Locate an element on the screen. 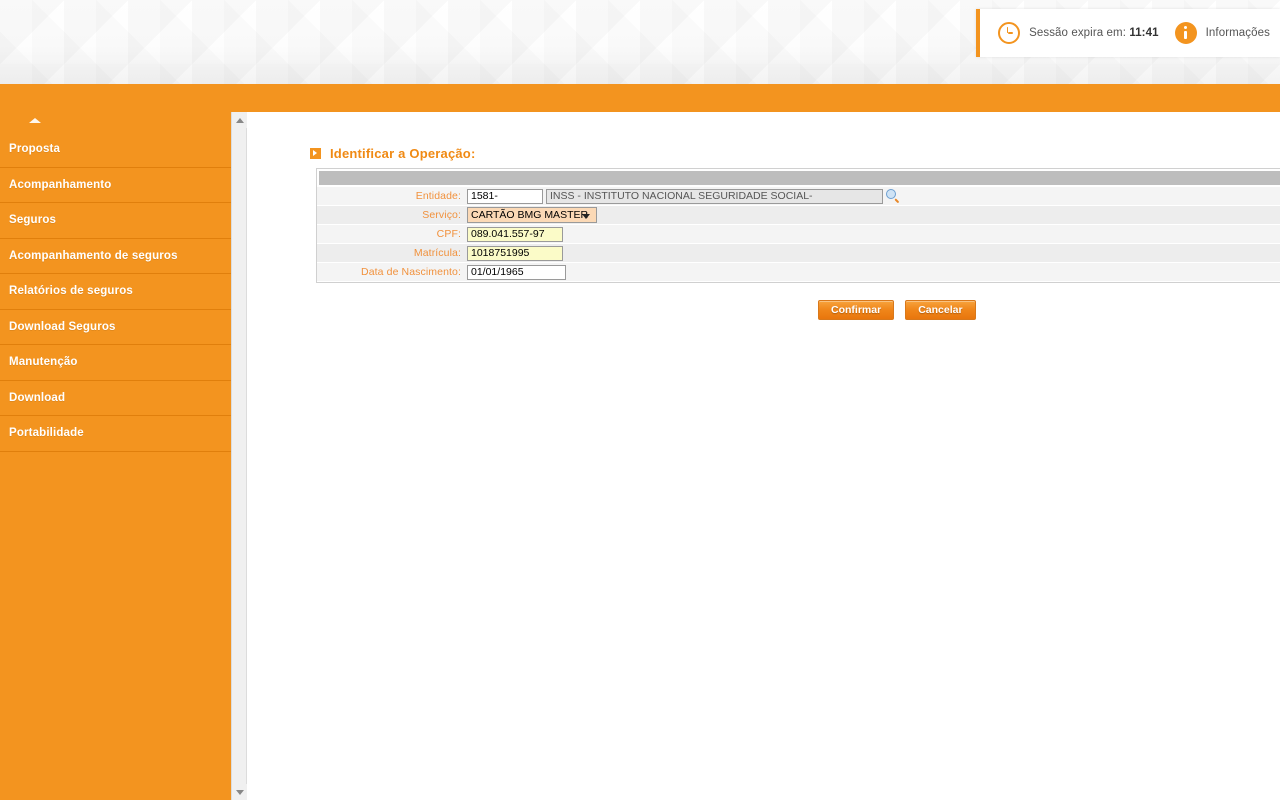 Image resolution: width=1280 pixels, height=800 pixels. sidebar-item-manutencao: Manutenção is located at coordinates (115, 363).